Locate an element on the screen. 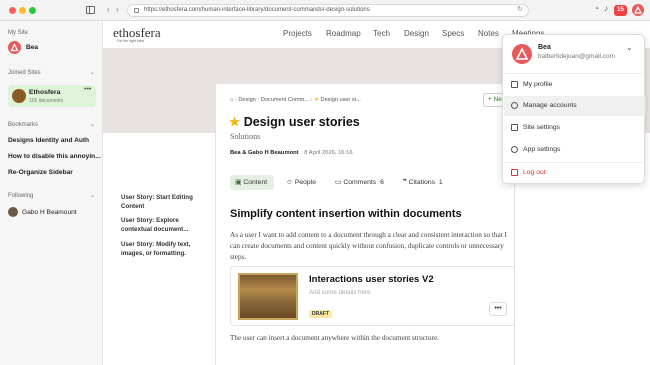  draft-badge: DRAFT is located at coordinates (320, 314).